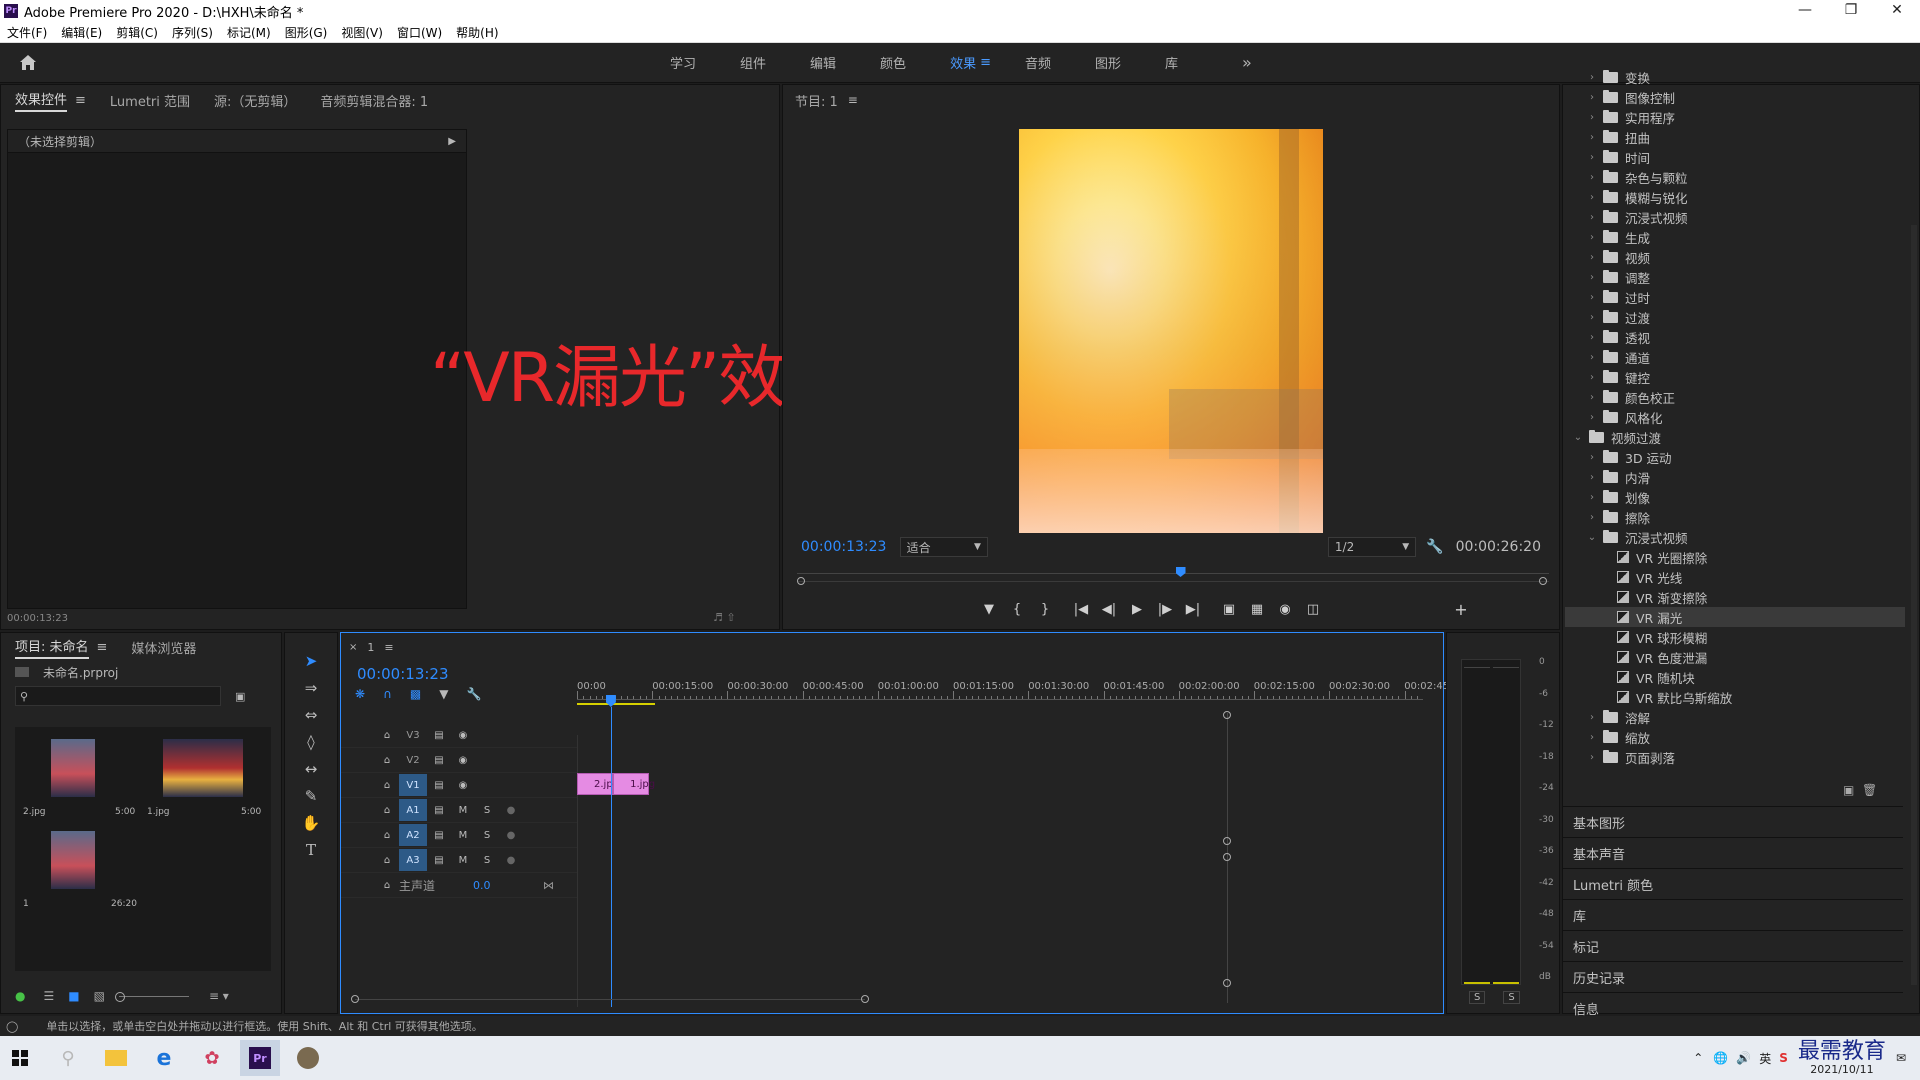  I want to click on file-explorer-icon, so click(116, 1058).